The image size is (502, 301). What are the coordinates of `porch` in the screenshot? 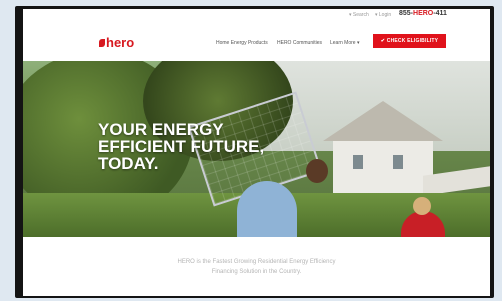 It's located at (456, 181).